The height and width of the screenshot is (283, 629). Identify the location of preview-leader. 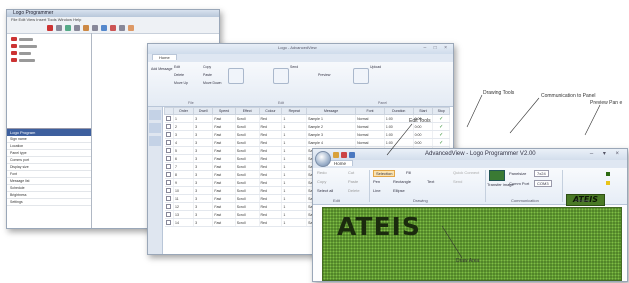
(592, 120).